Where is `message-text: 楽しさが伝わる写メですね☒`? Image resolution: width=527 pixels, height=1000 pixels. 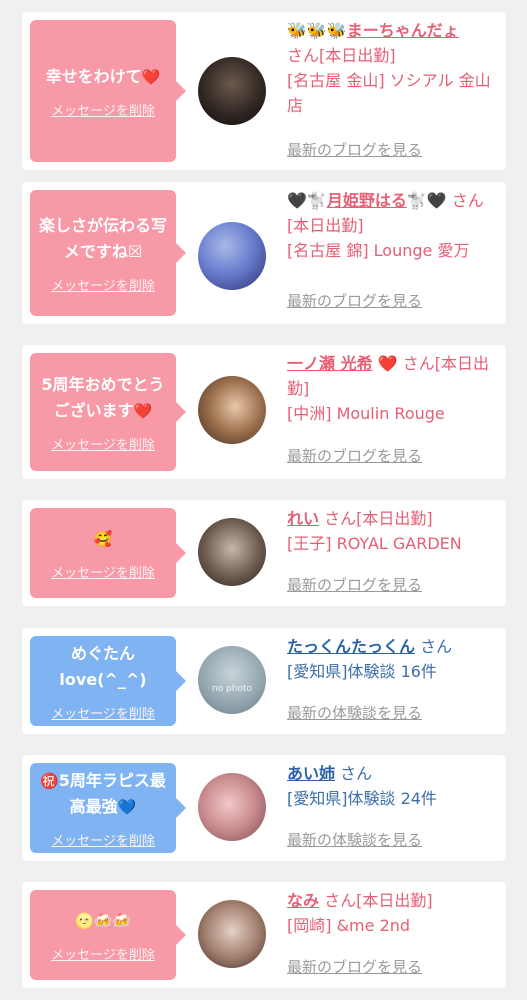
message-text: 楽しさが伝わる写メですね☒ is located at coordinates (102, 238).